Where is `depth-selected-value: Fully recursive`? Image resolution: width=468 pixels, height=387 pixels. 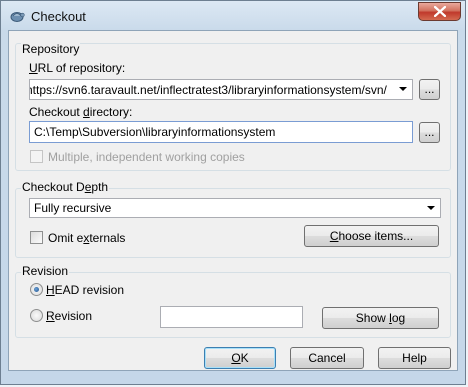 depth-selected-value: Fully recursive is located at coordinates (73, 208).